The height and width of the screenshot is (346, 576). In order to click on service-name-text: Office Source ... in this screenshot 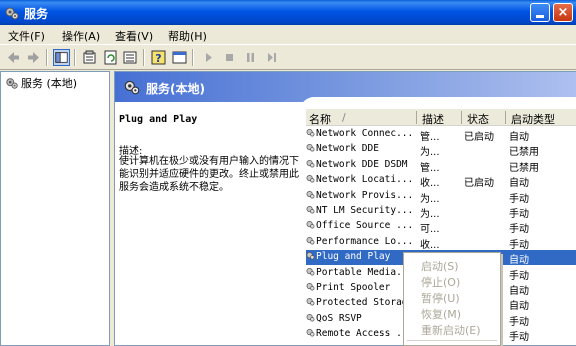, I will do `click(365, 226)`.